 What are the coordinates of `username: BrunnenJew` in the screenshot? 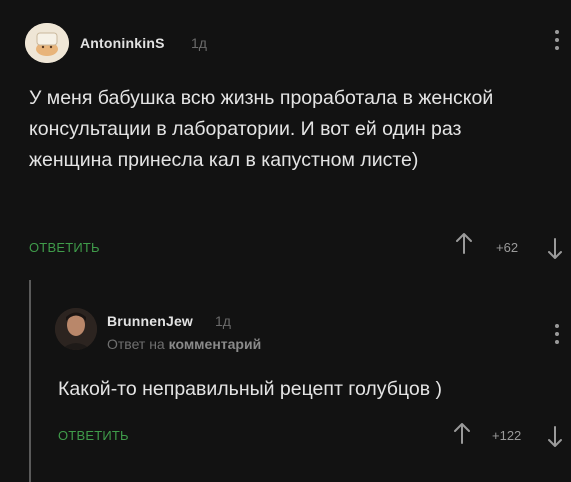 It's located at (150, 321).